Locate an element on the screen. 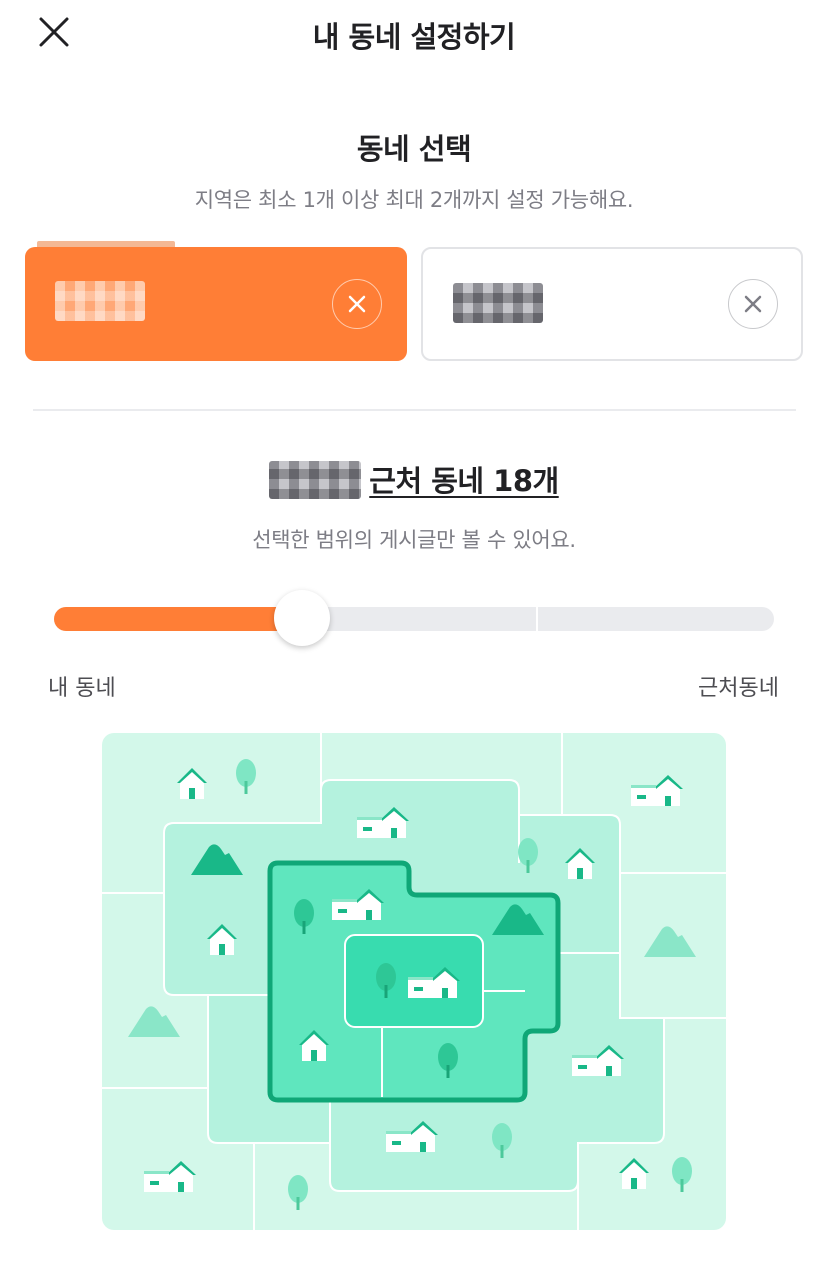 The width and height of the screenshot is (828, 1279). divider is located at coordinates (414, 410).